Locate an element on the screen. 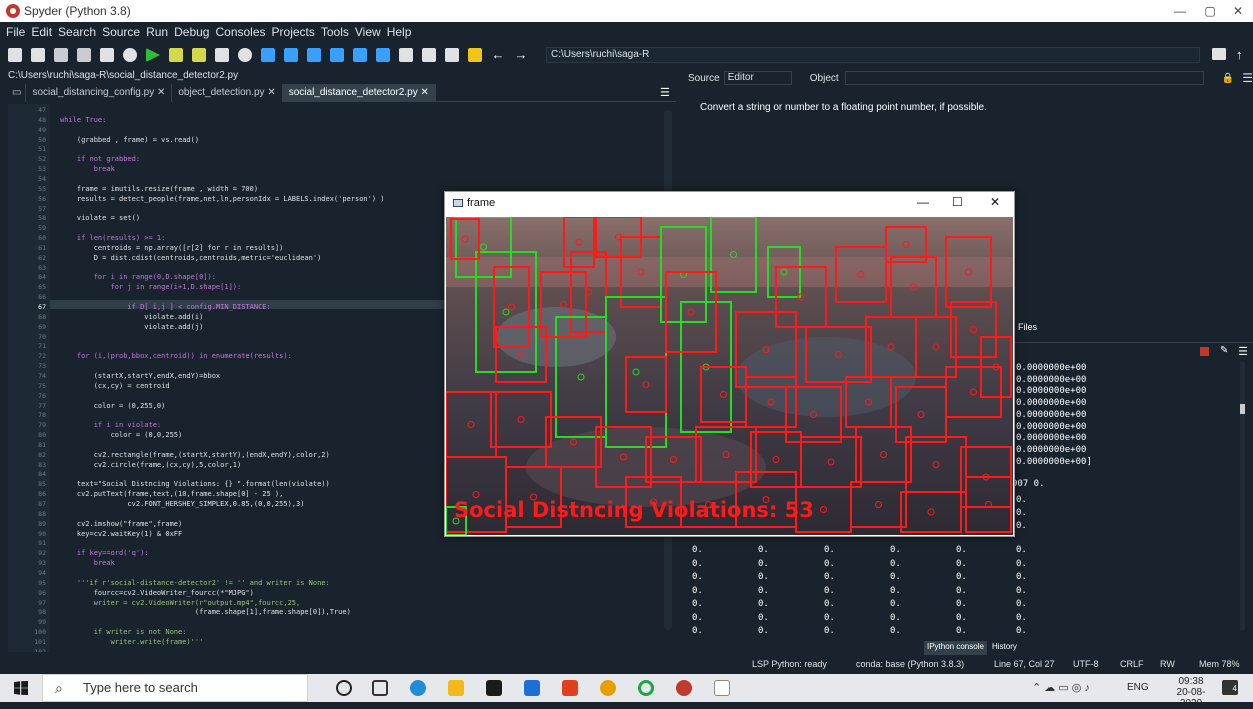 This screenshot has height=709, width=1253. menu-run: Run is located at coordinates (157, 32).